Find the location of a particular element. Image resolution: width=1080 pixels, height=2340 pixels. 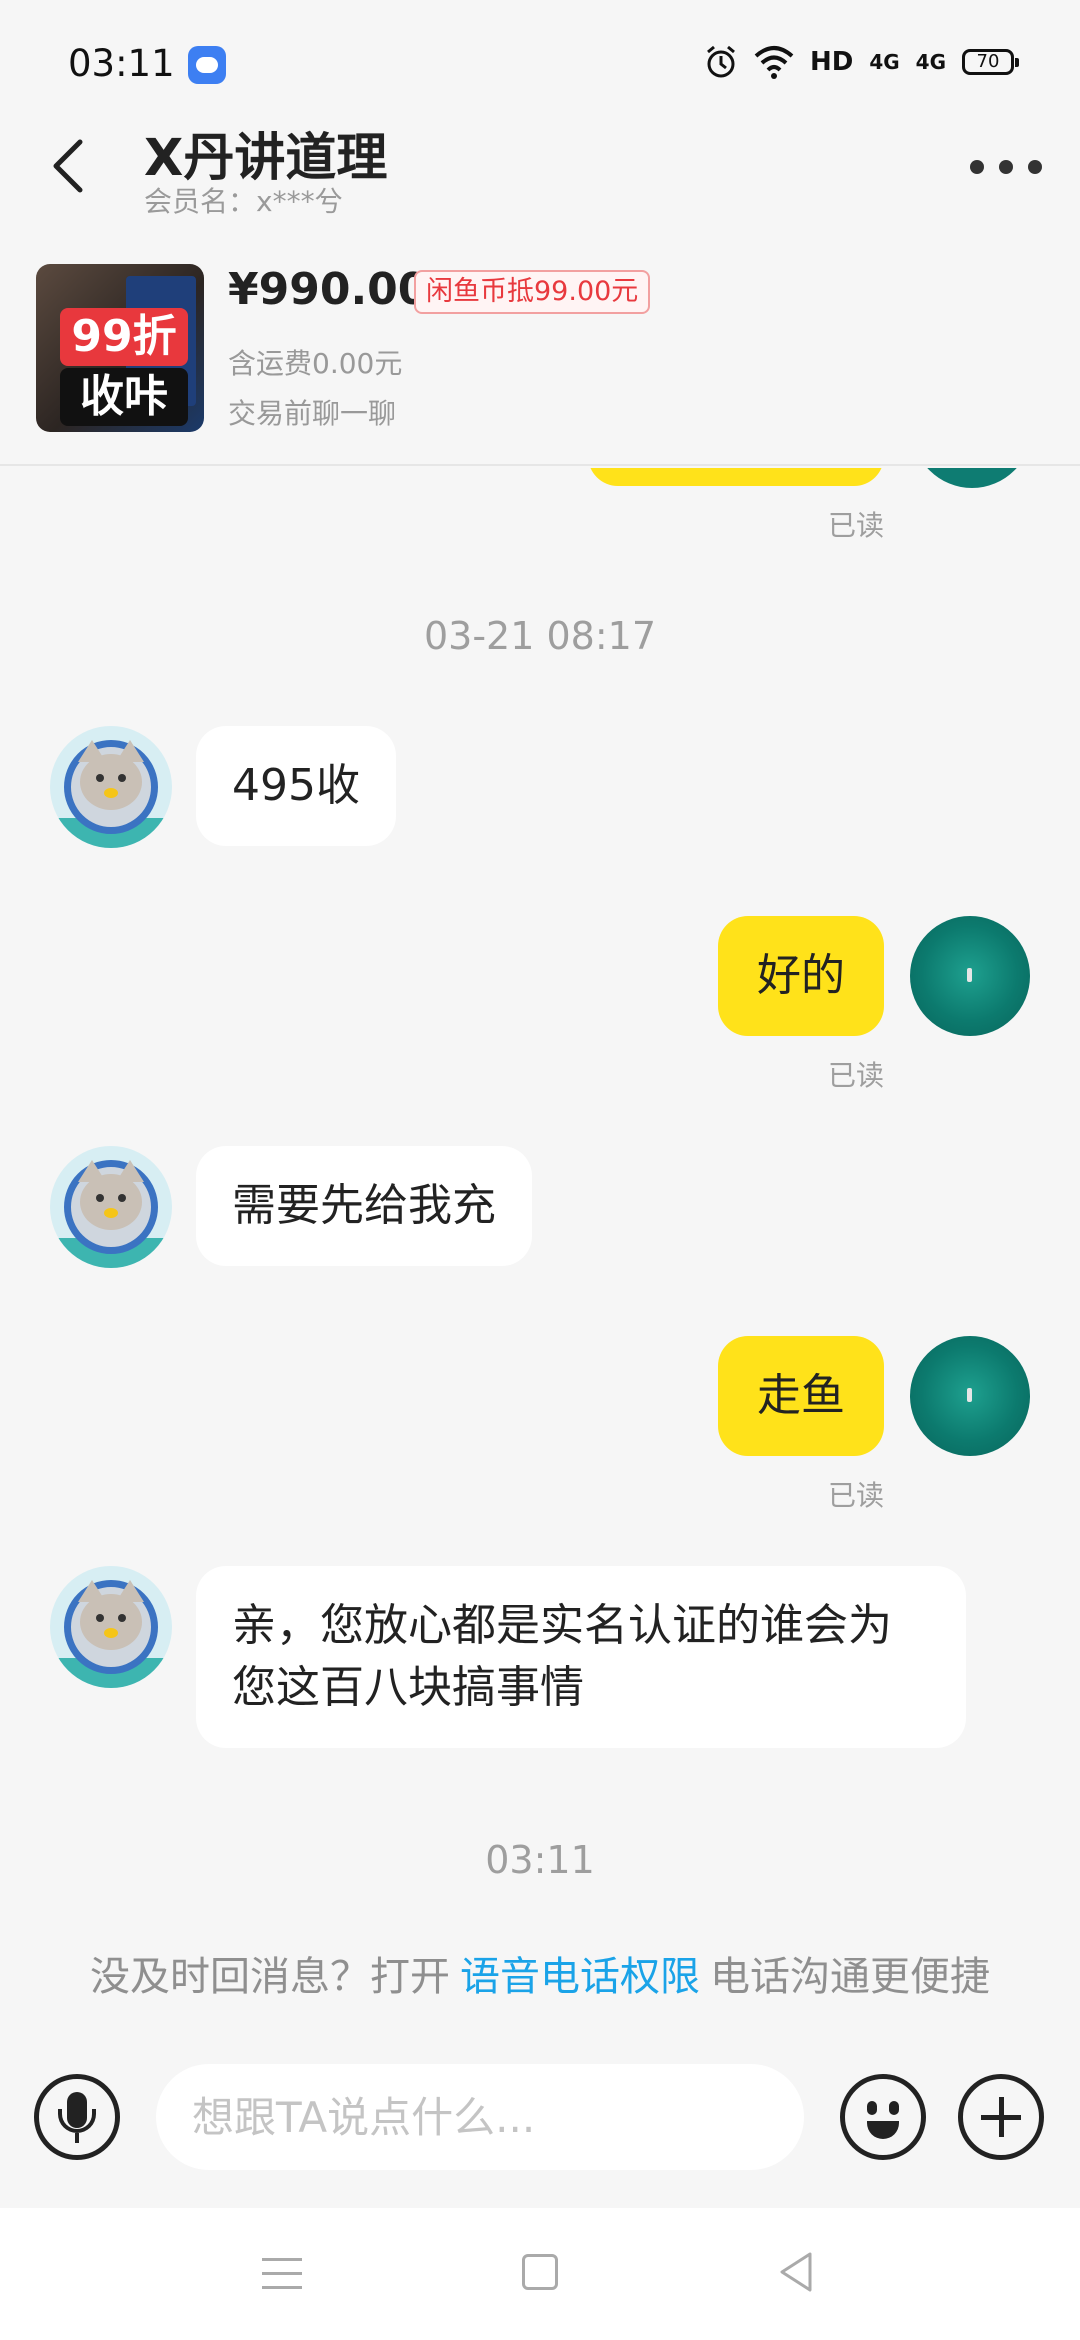

message-bubble-incoming: 需要先给我充 is located at coordinates (364, 1206).